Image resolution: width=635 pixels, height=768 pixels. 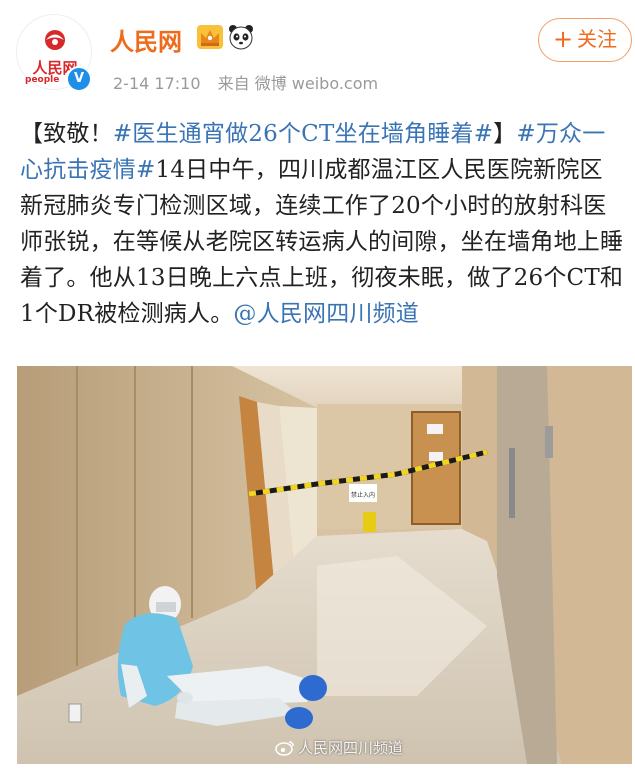 What do you see at coordinates (157, 83) in the screenshot?
I see `post-time: 2-14 17:10` at bounding box center [157, 83].